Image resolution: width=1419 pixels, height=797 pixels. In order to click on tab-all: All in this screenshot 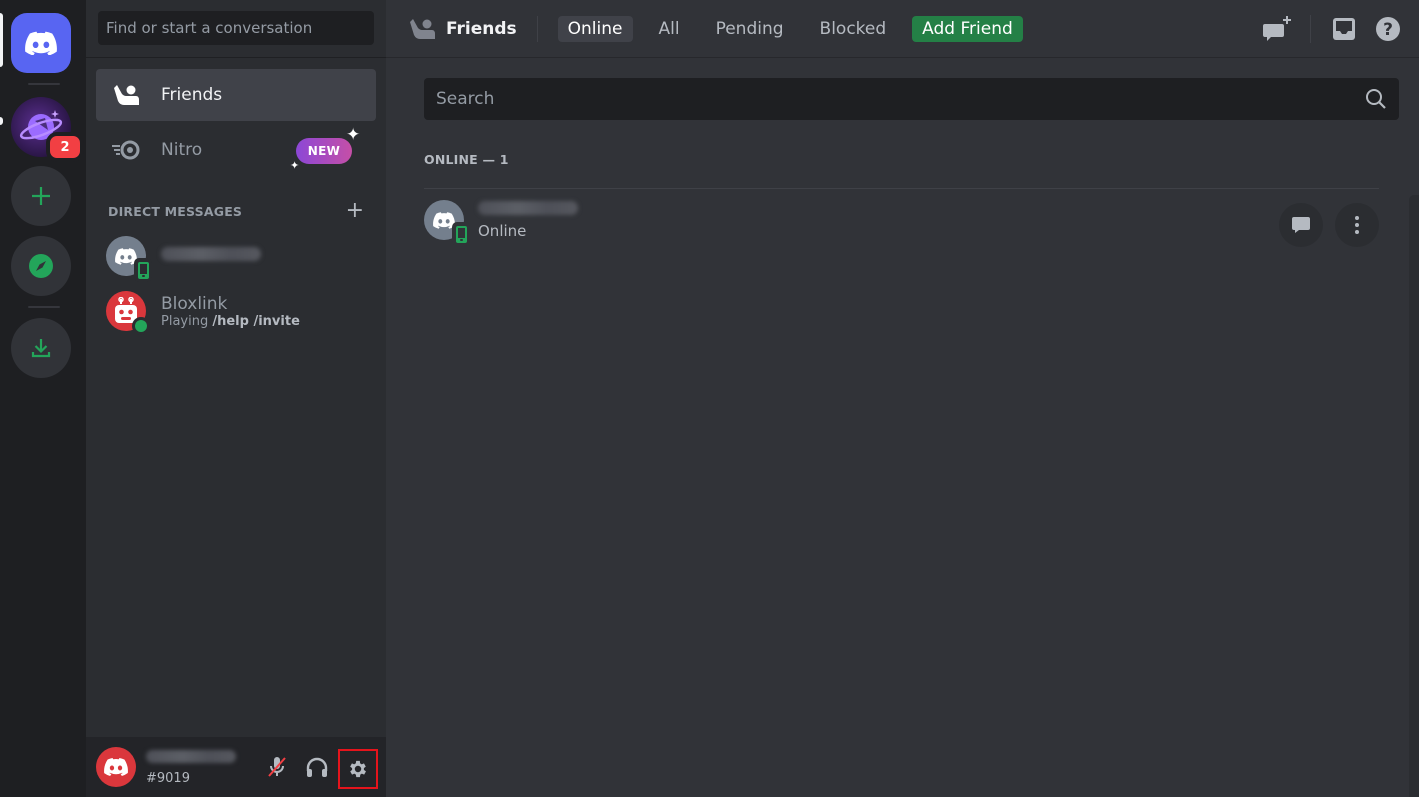, I will do `click(669, 29)`.